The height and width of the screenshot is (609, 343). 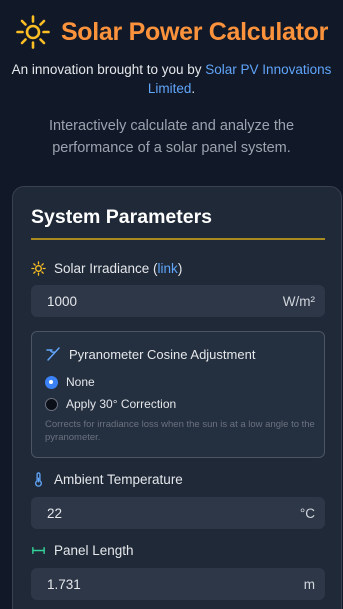 What do you see at coordinates (62, 301) in the screenshot?
I see `irradiance-value: 1000` at bounding box center [62, 301].